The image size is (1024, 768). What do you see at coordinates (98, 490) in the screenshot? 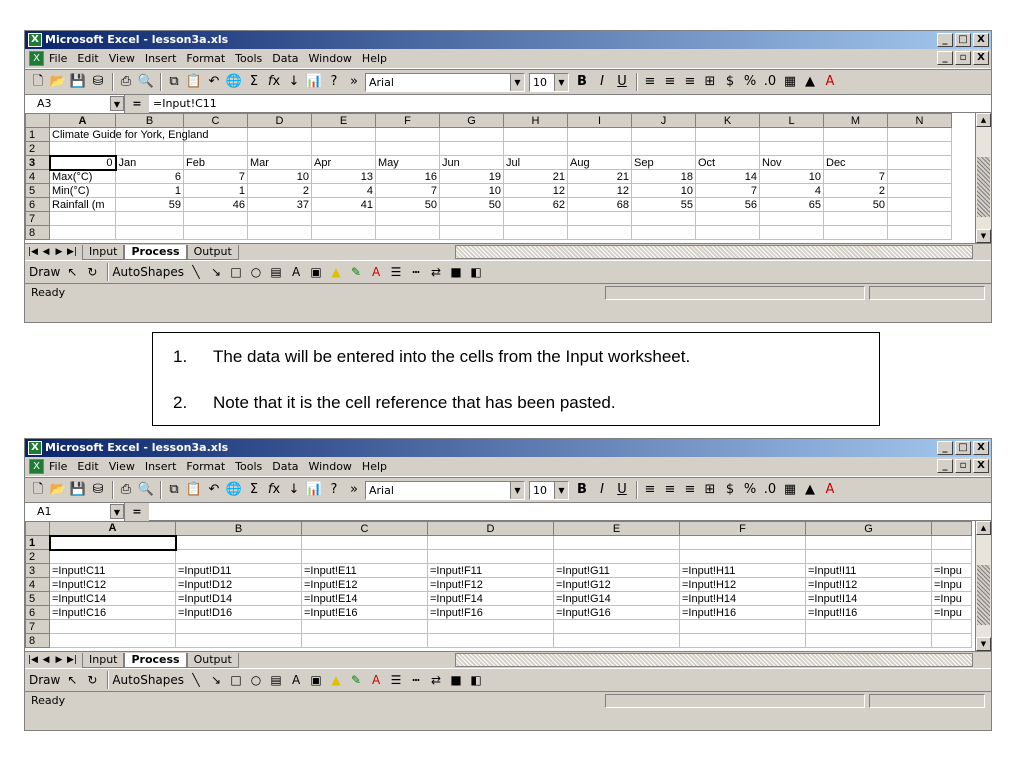
I see `permission-icon: ⛁` at bounding box center [98, 490].